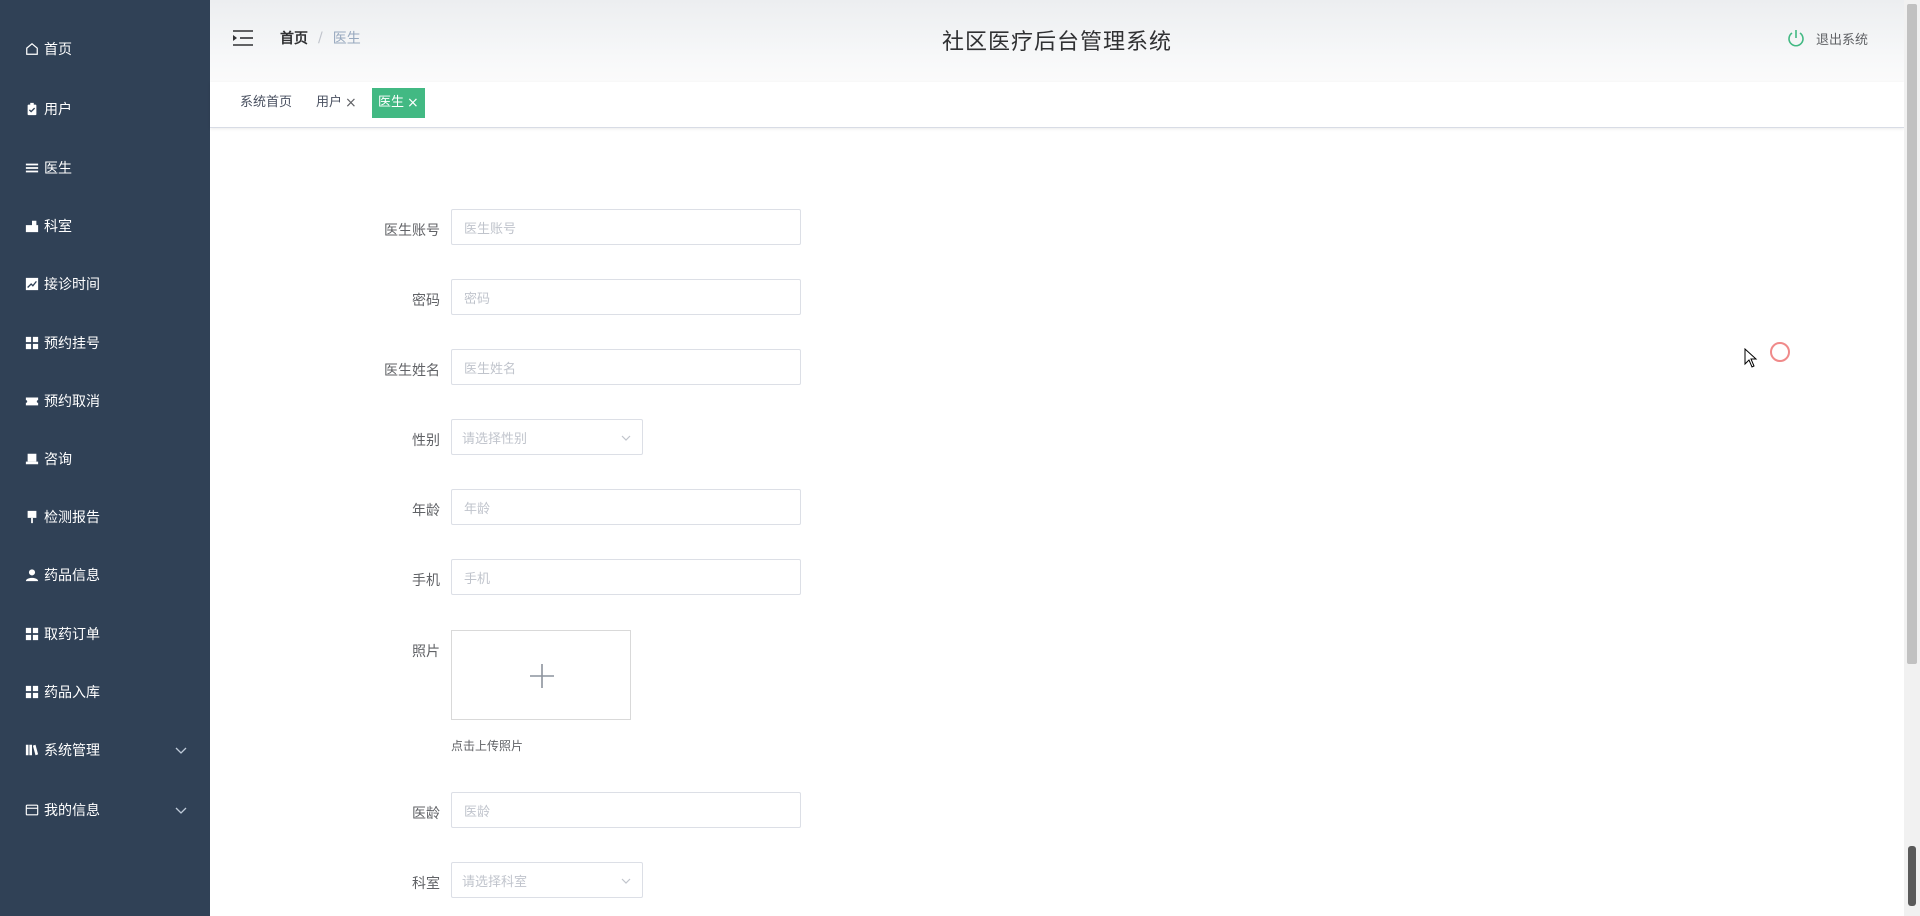  I want to click on wallet-icon, so click(32, 810).